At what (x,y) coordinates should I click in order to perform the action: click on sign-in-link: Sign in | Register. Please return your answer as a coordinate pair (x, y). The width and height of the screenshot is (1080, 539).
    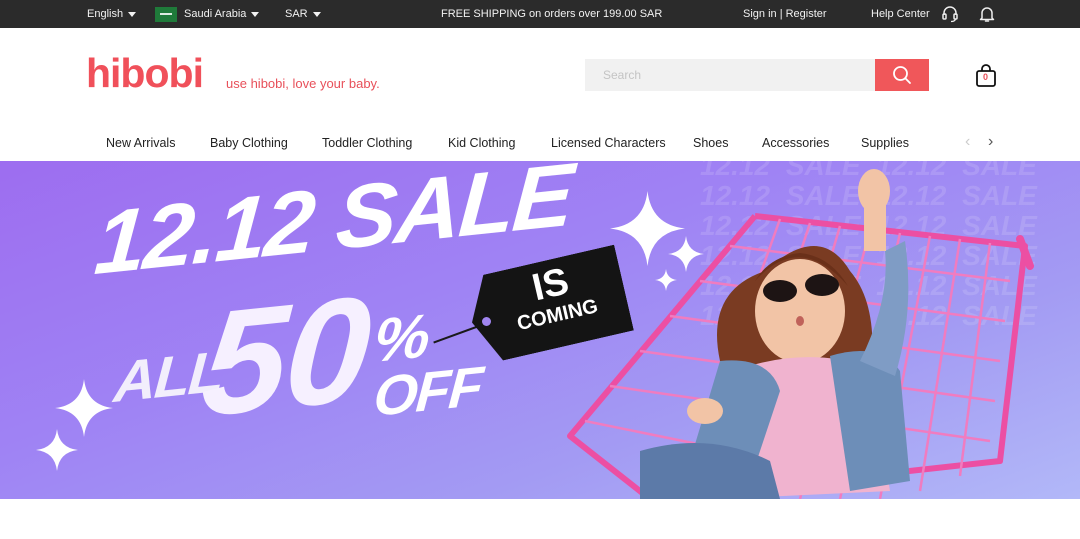
    Looking at the image, I should click on (785, 14).